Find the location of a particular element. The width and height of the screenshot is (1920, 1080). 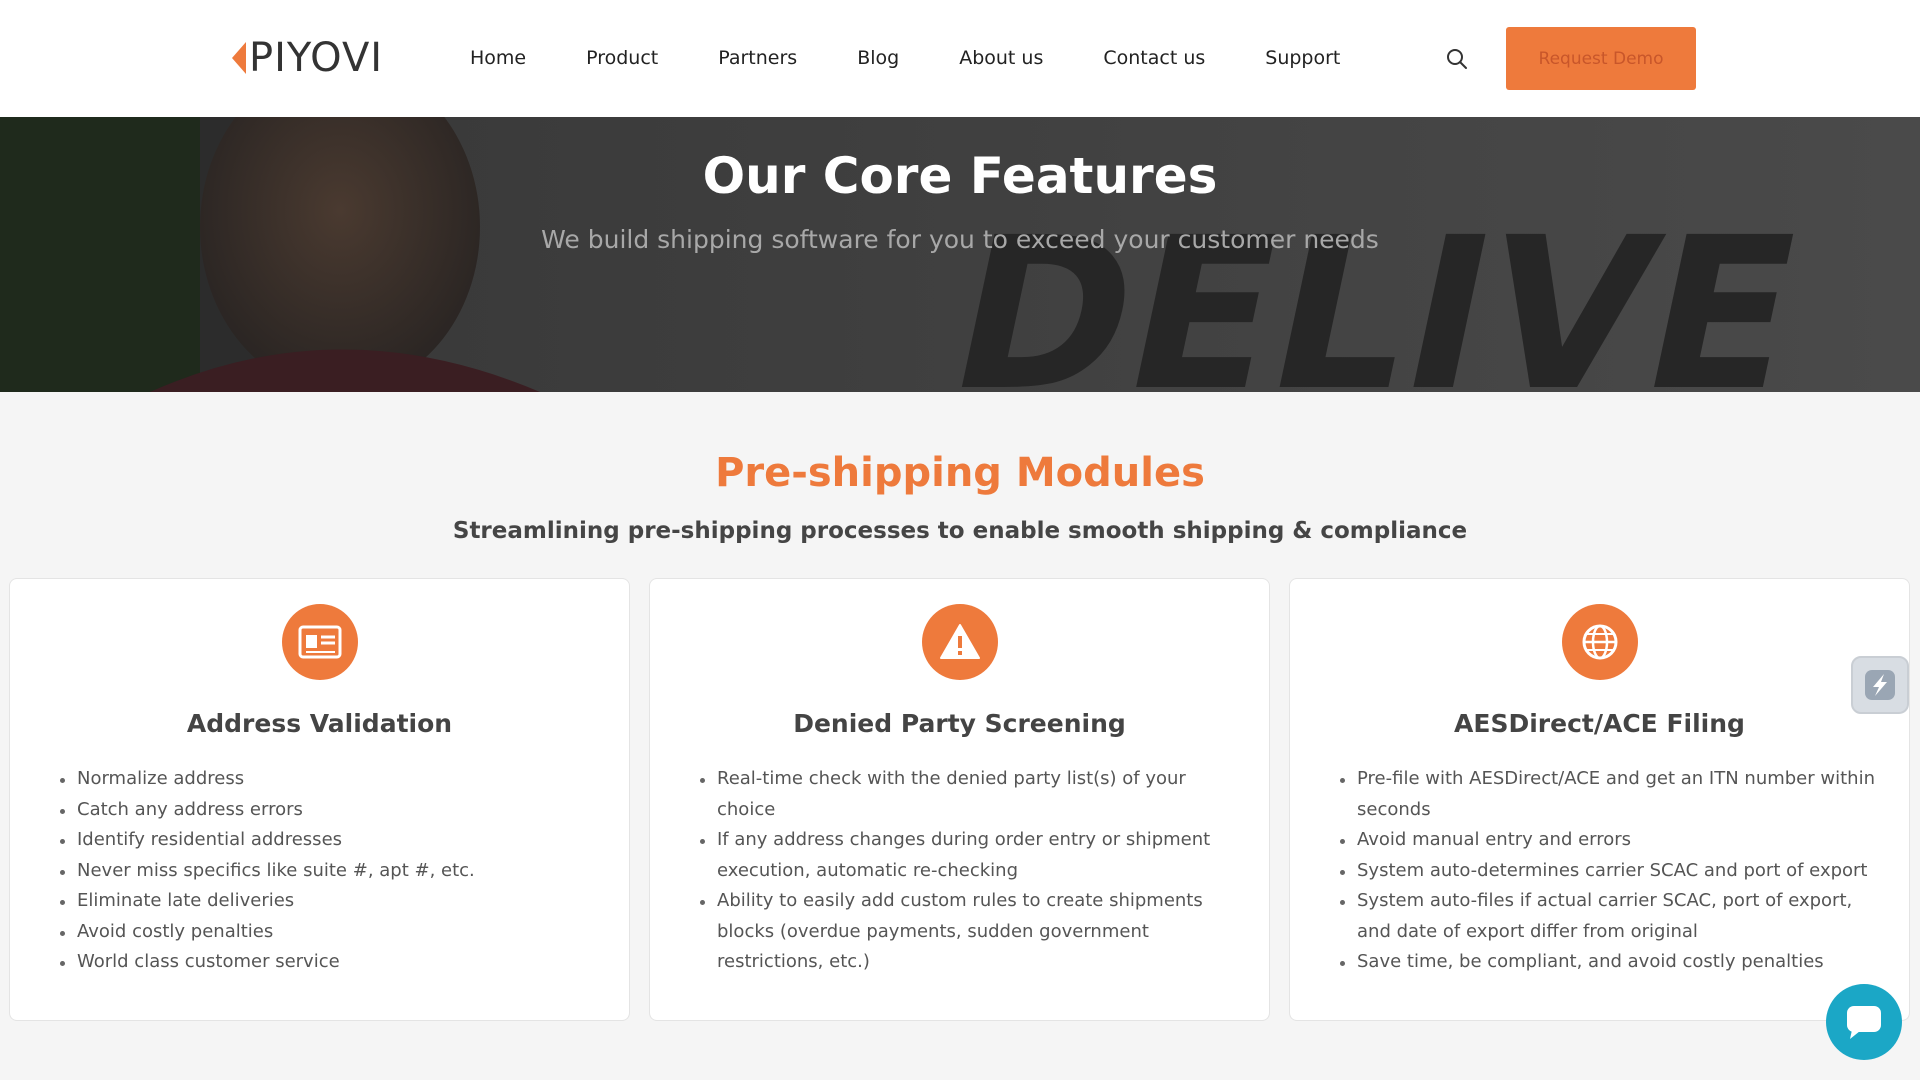

nav-blog: Blog is located at coordinates (878, 58).